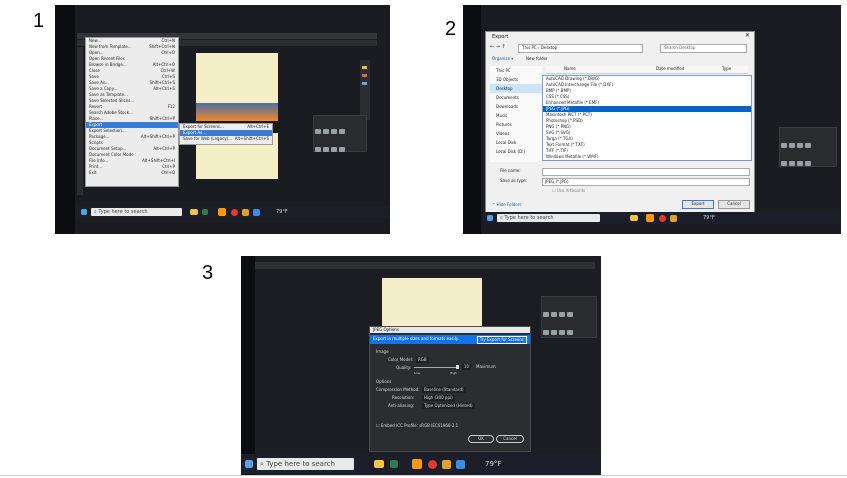 The image size is (847, 478). What do you see at coordinates (39, 21) in the screenshot?
I see `step-number-1: 1` at bounding box center [39, 21].